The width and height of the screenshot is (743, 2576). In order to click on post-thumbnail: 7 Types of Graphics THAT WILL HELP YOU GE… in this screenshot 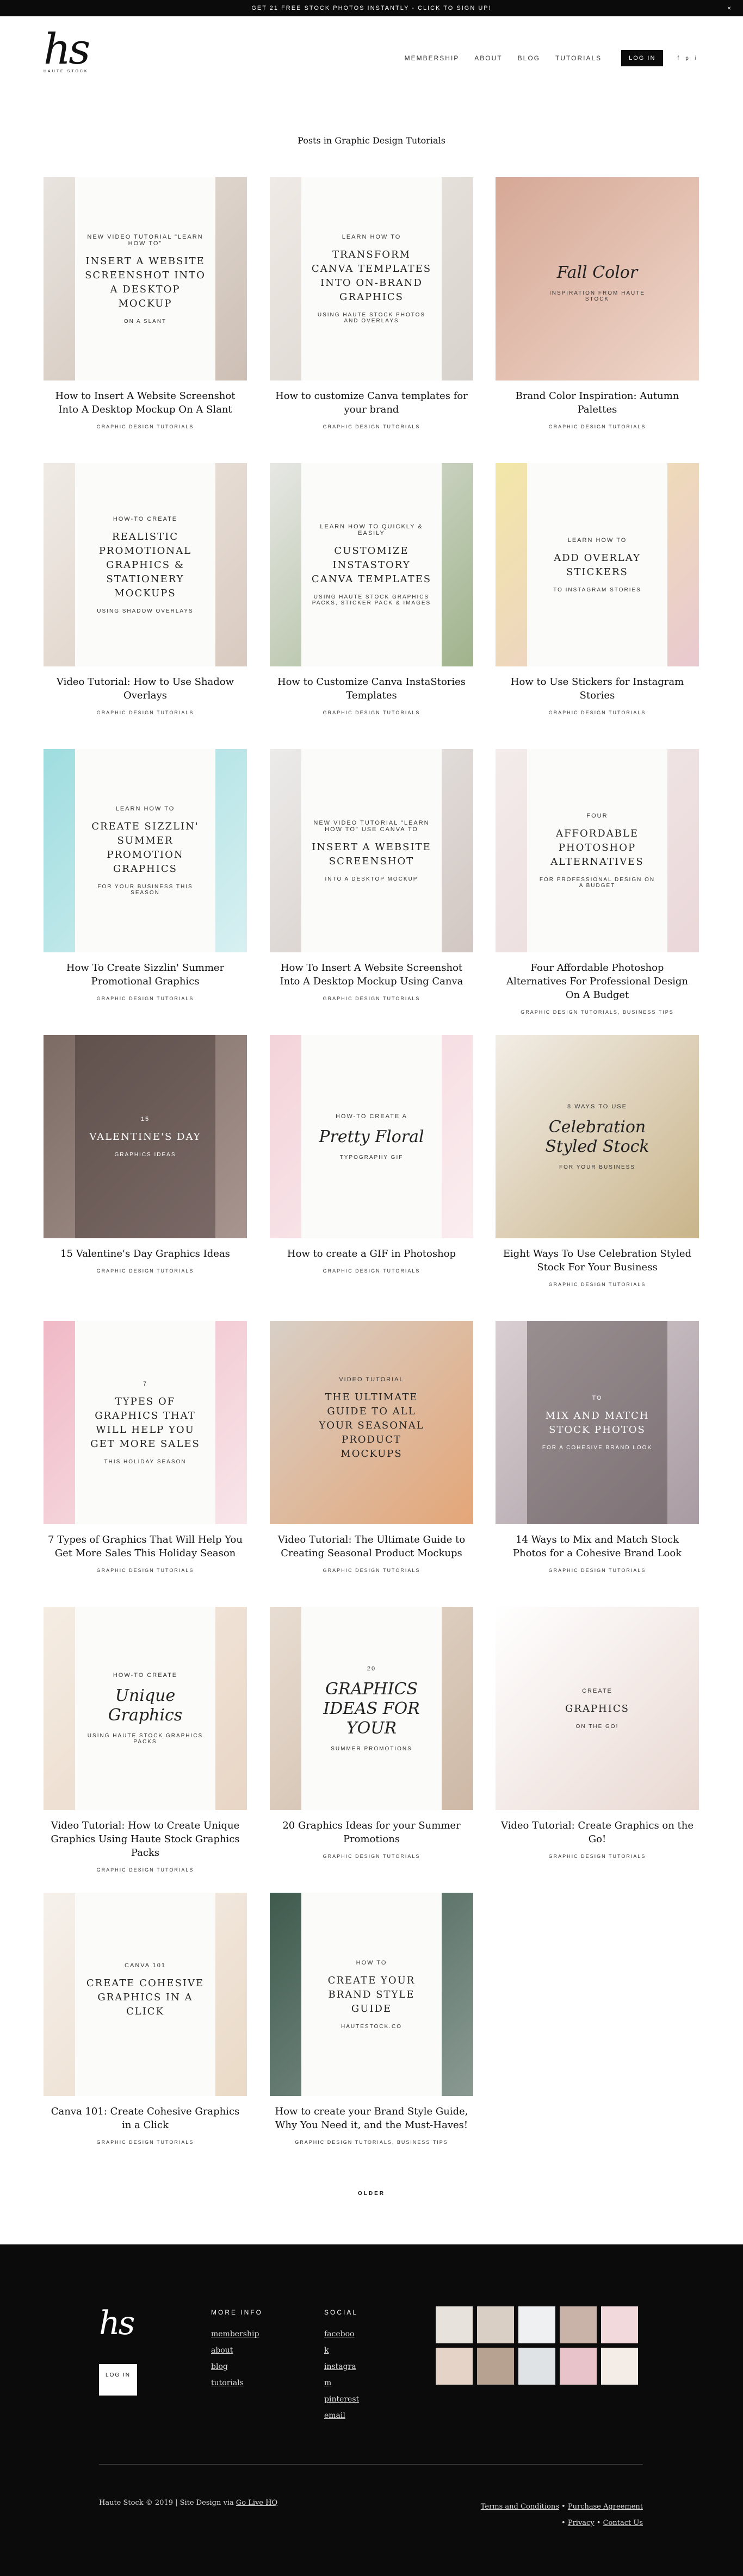, I will do `click(145, 1423)`.